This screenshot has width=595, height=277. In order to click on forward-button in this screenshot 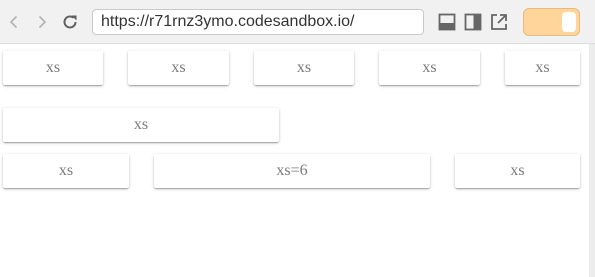, I will do `click(42, 22)`.